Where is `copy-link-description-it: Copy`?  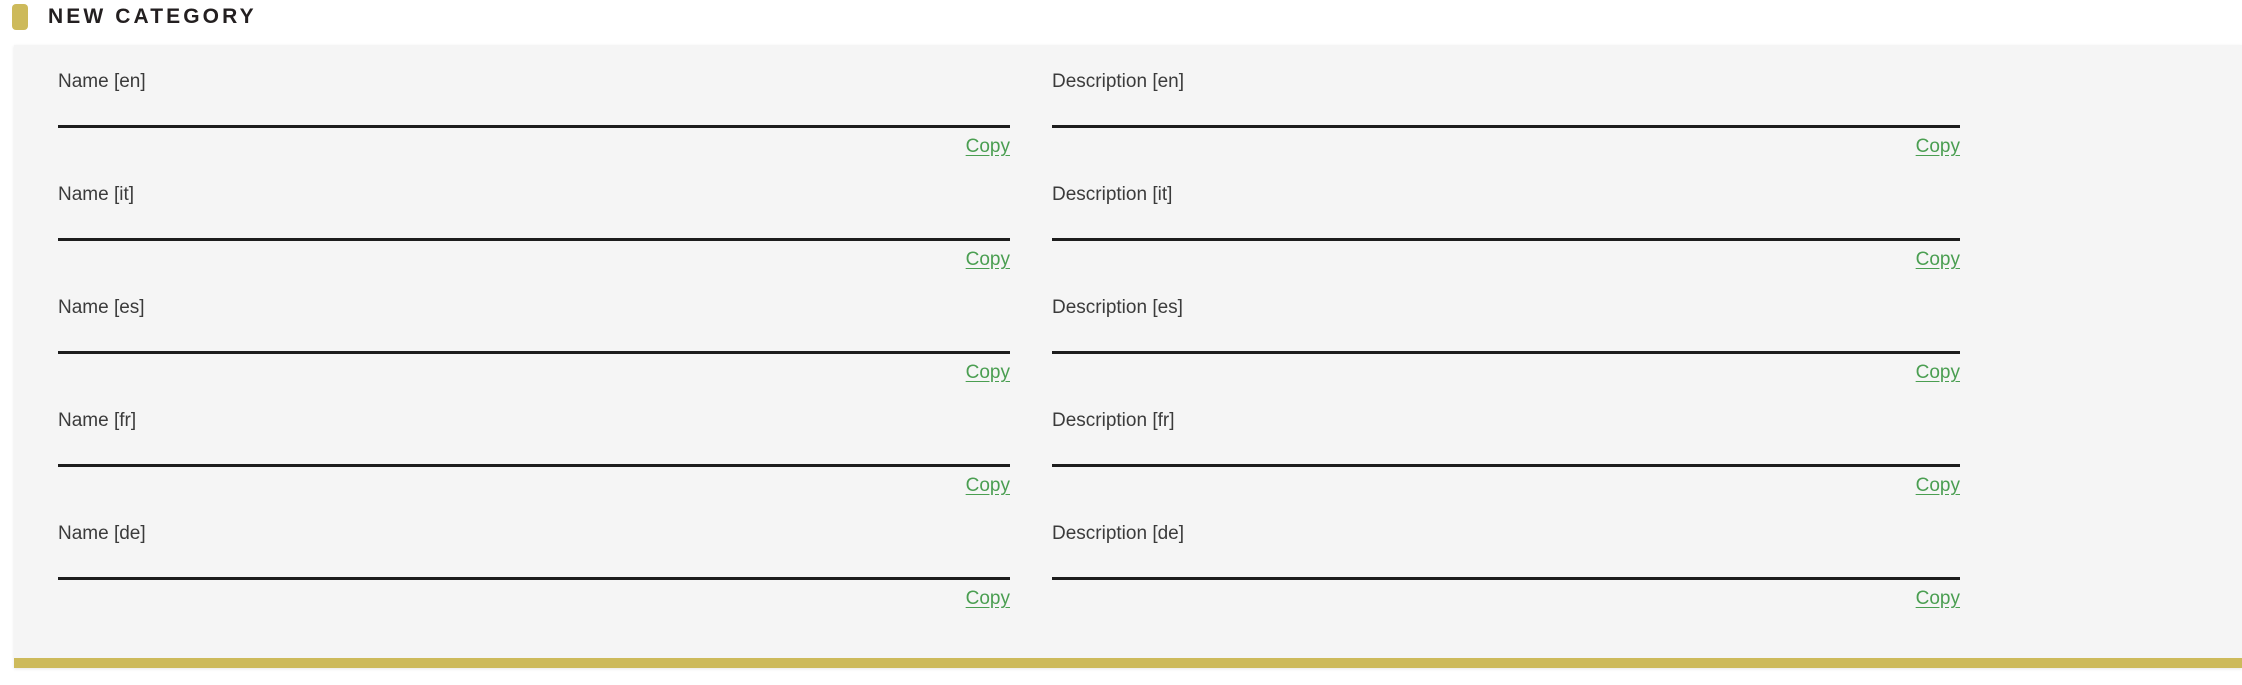 copy-link-description-it: Copy is located at coordinates (1938, 260).